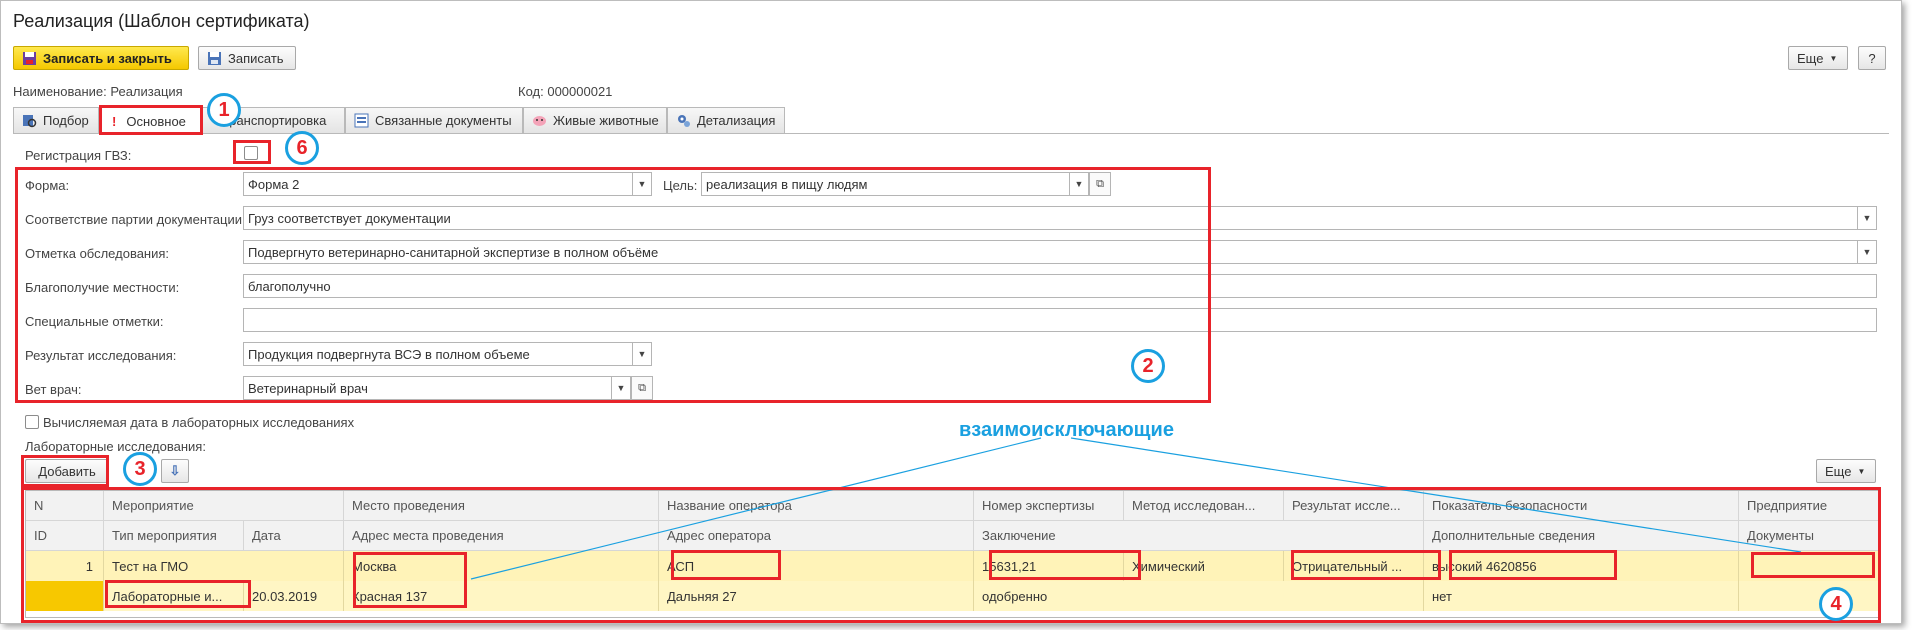 This screenshot has width=1912, height=630. What do you see at coordinates (302, 148) in the screenshot?
I see `callout-6: 6` at bounding box center [302, 148].